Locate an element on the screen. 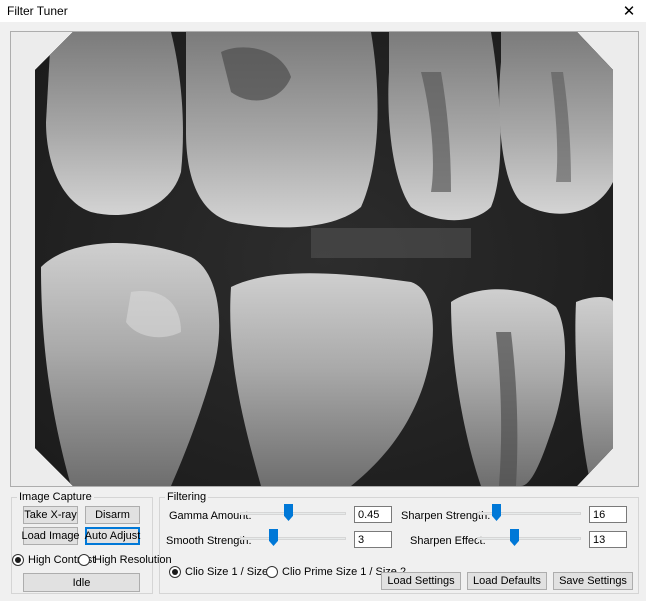 The height and width of the screenshot is (601, 646). sharpen-strength-slider is located at coordinates (529, 513).